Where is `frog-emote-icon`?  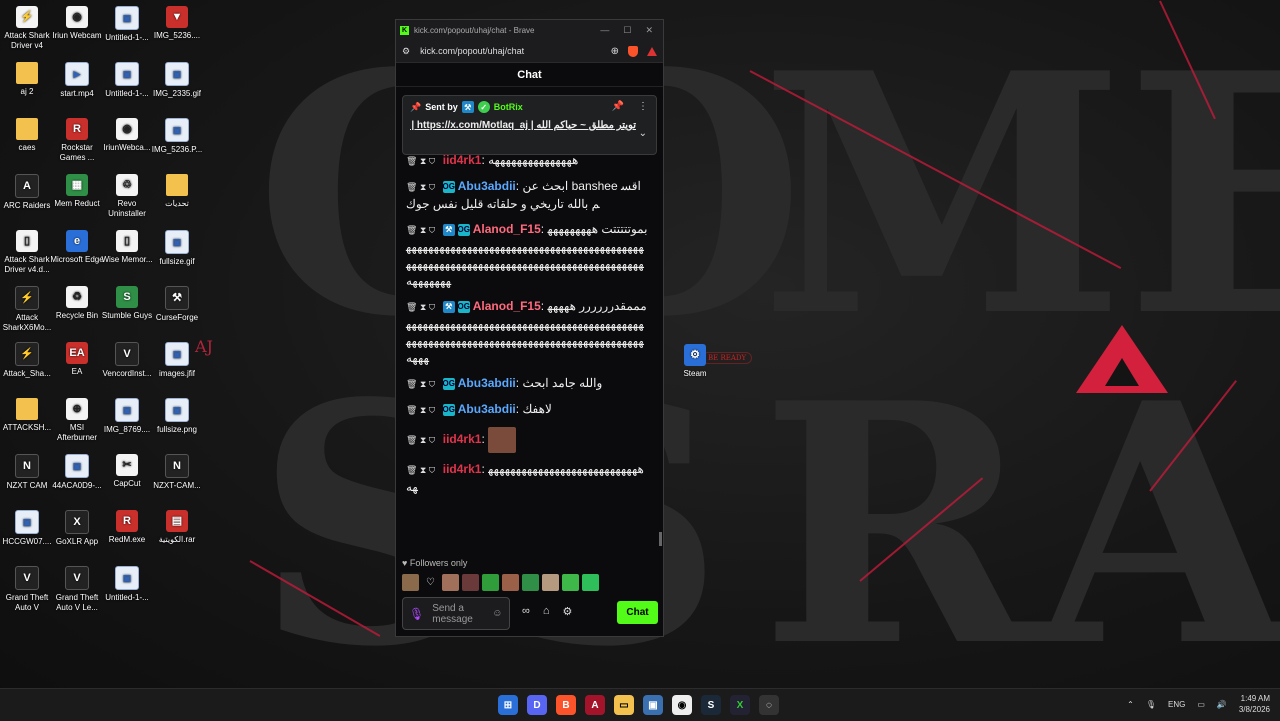
frog-emote-icon is located at coordinates (530, 582).